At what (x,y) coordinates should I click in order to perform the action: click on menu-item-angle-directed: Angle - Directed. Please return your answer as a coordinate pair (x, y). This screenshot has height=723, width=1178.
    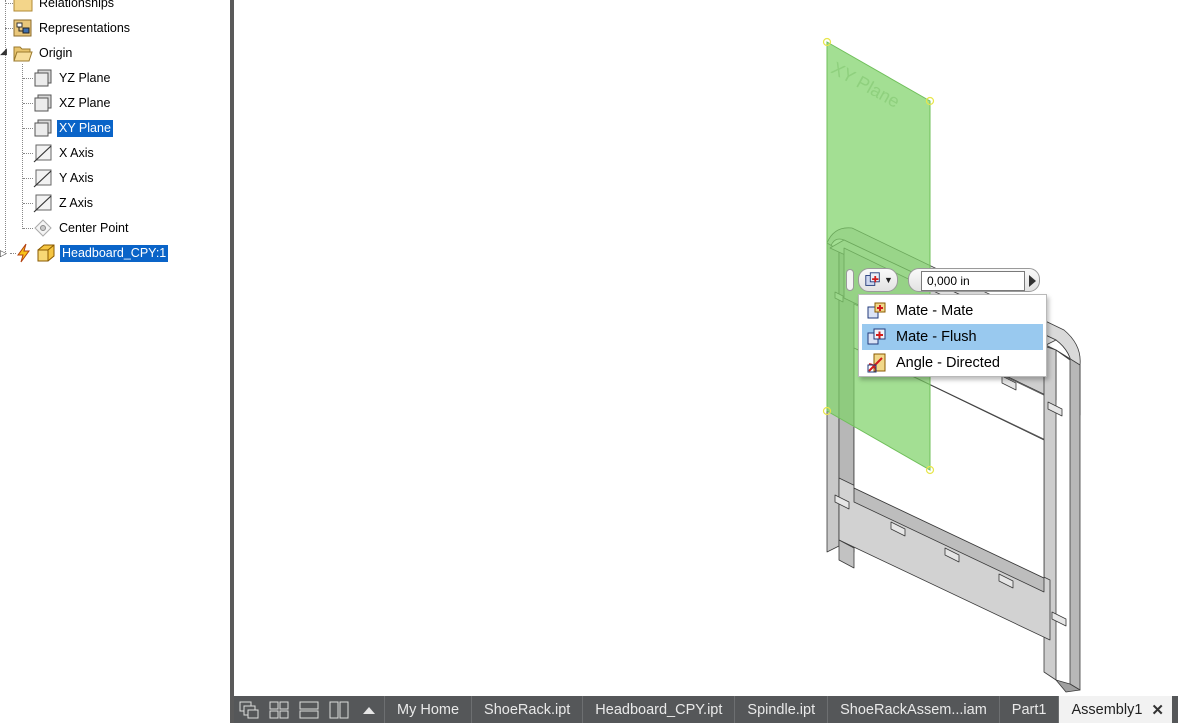
    Looking at the image, I should click on (952, 363).